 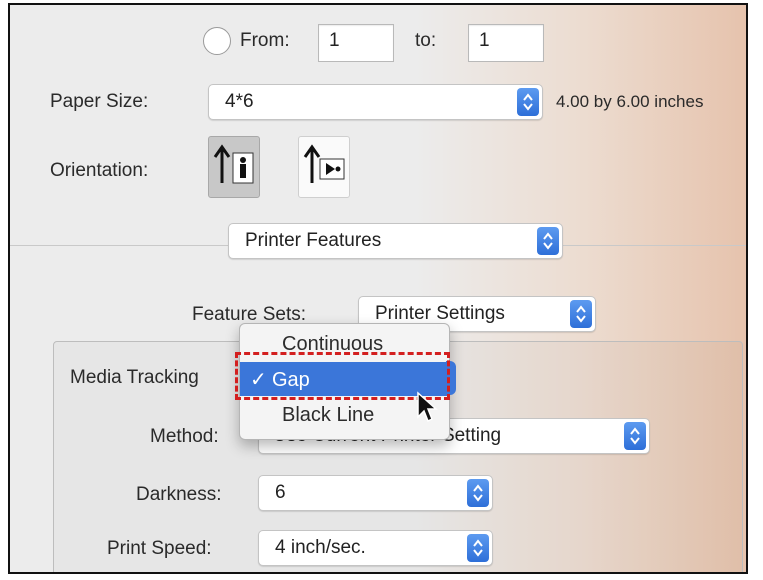 What do you see at coordinates (134, 377) in the screenshot?
I see `media-tracking-label: Media Tracking` at bounding box center [134, 377].